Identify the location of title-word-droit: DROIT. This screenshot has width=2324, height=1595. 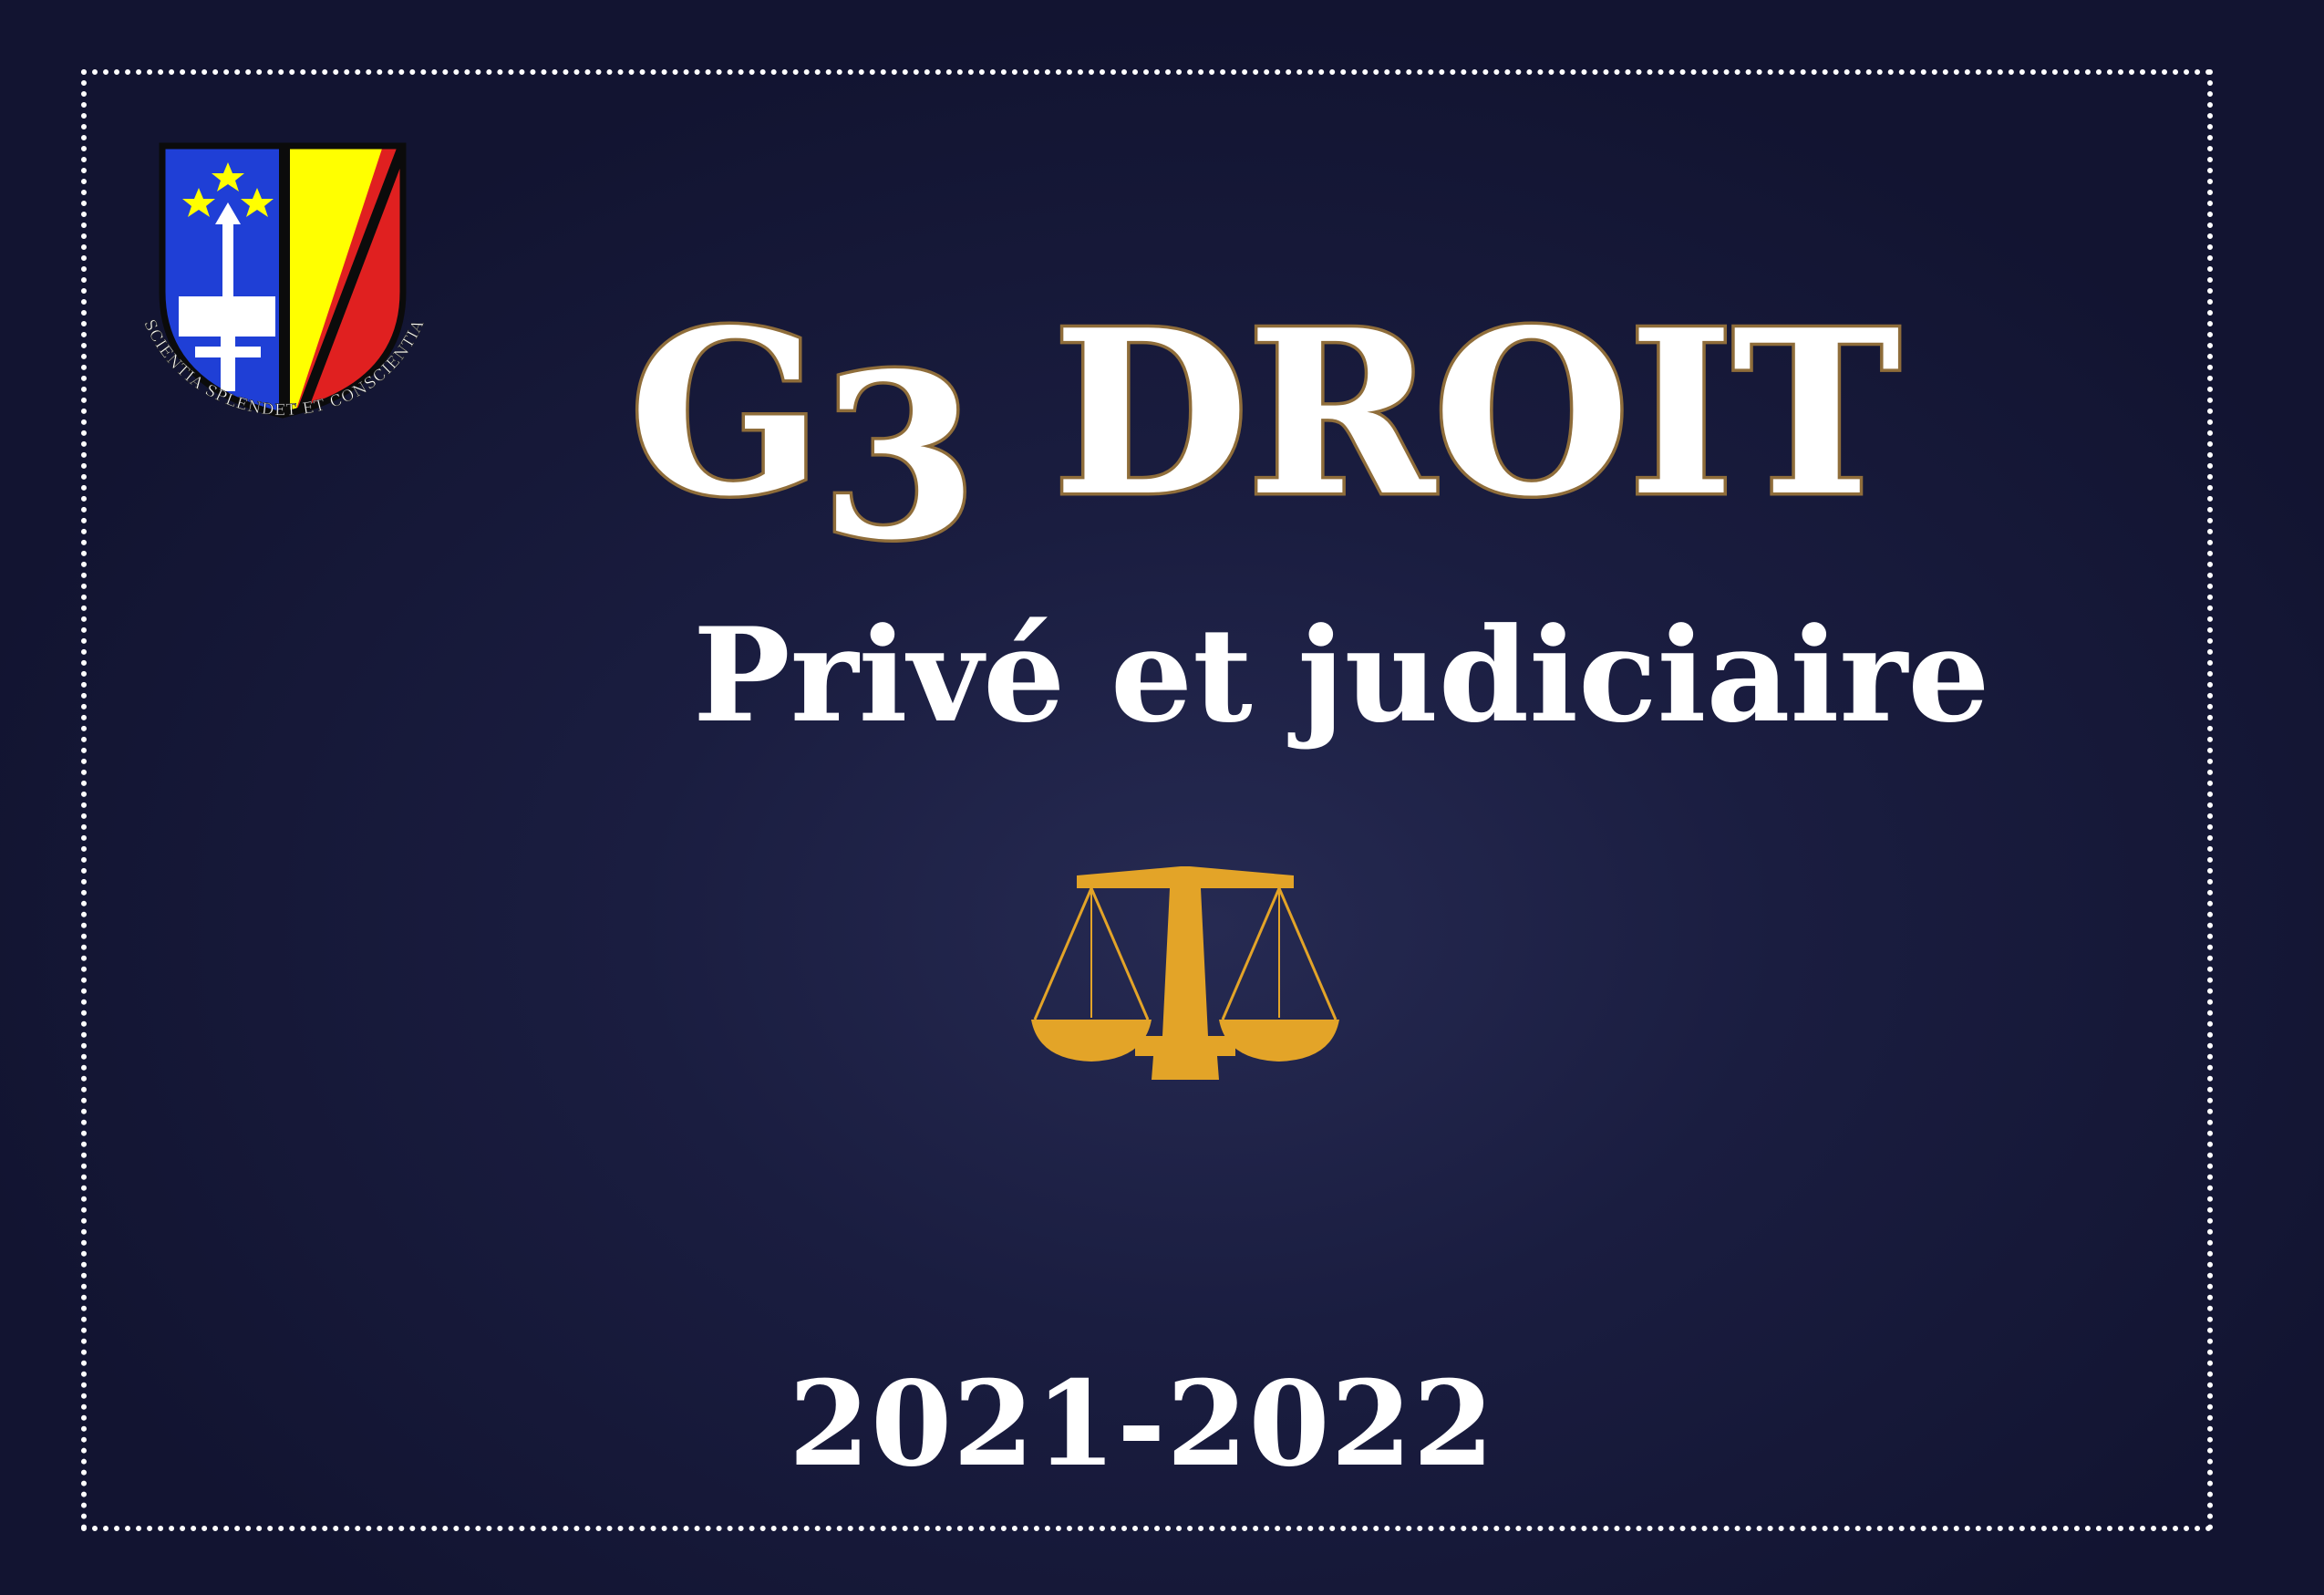
(1440, 413).